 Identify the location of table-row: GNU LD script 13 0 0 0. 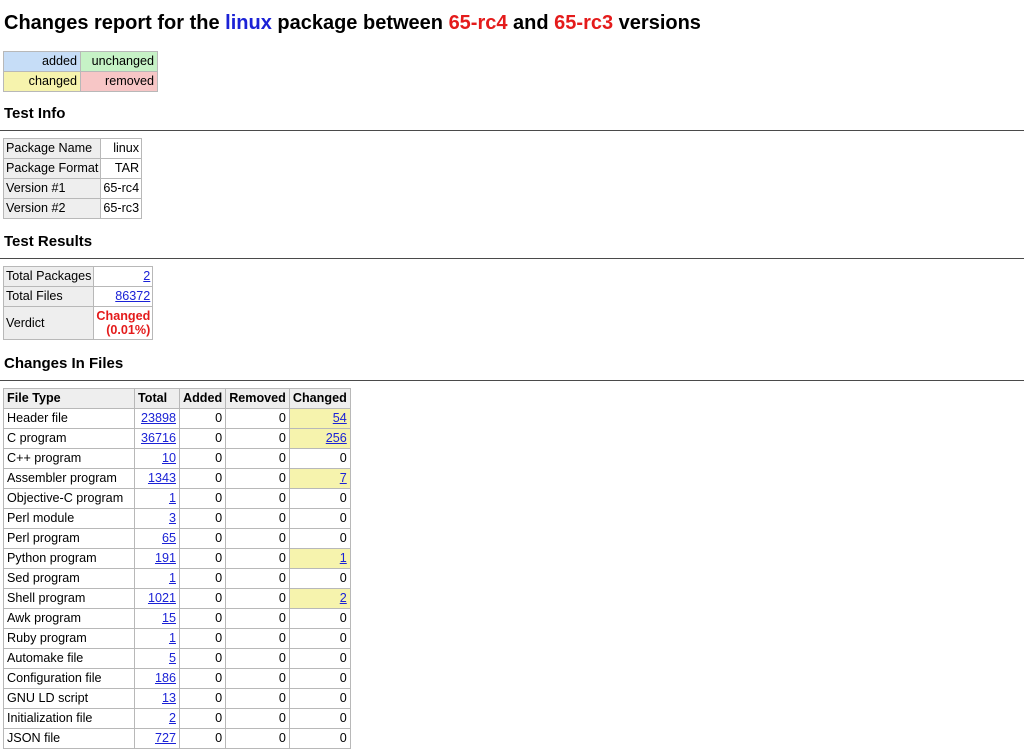
(177, 698).